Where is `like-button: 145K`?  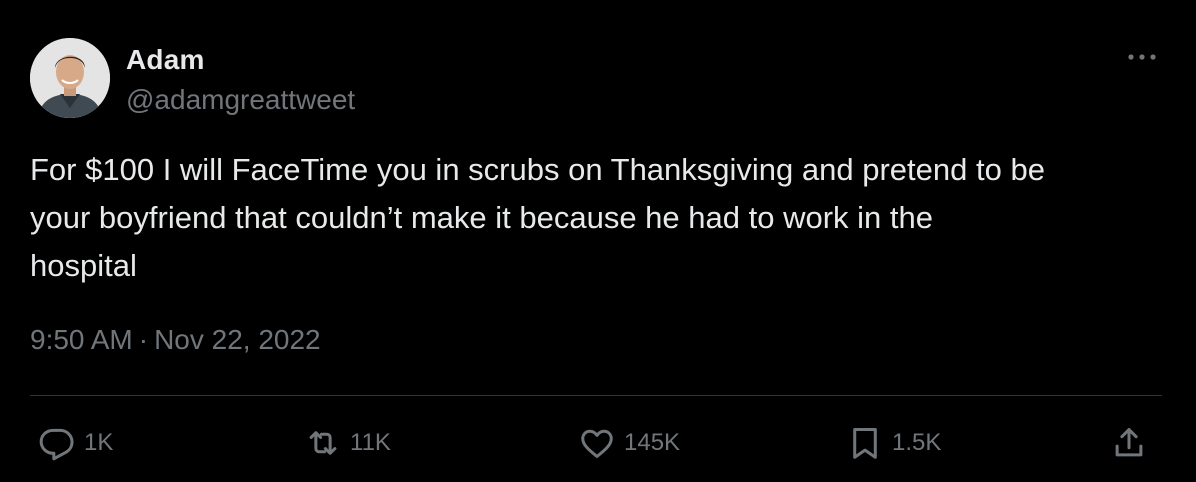
like-button: 145K is located at coordinates (629, 443).